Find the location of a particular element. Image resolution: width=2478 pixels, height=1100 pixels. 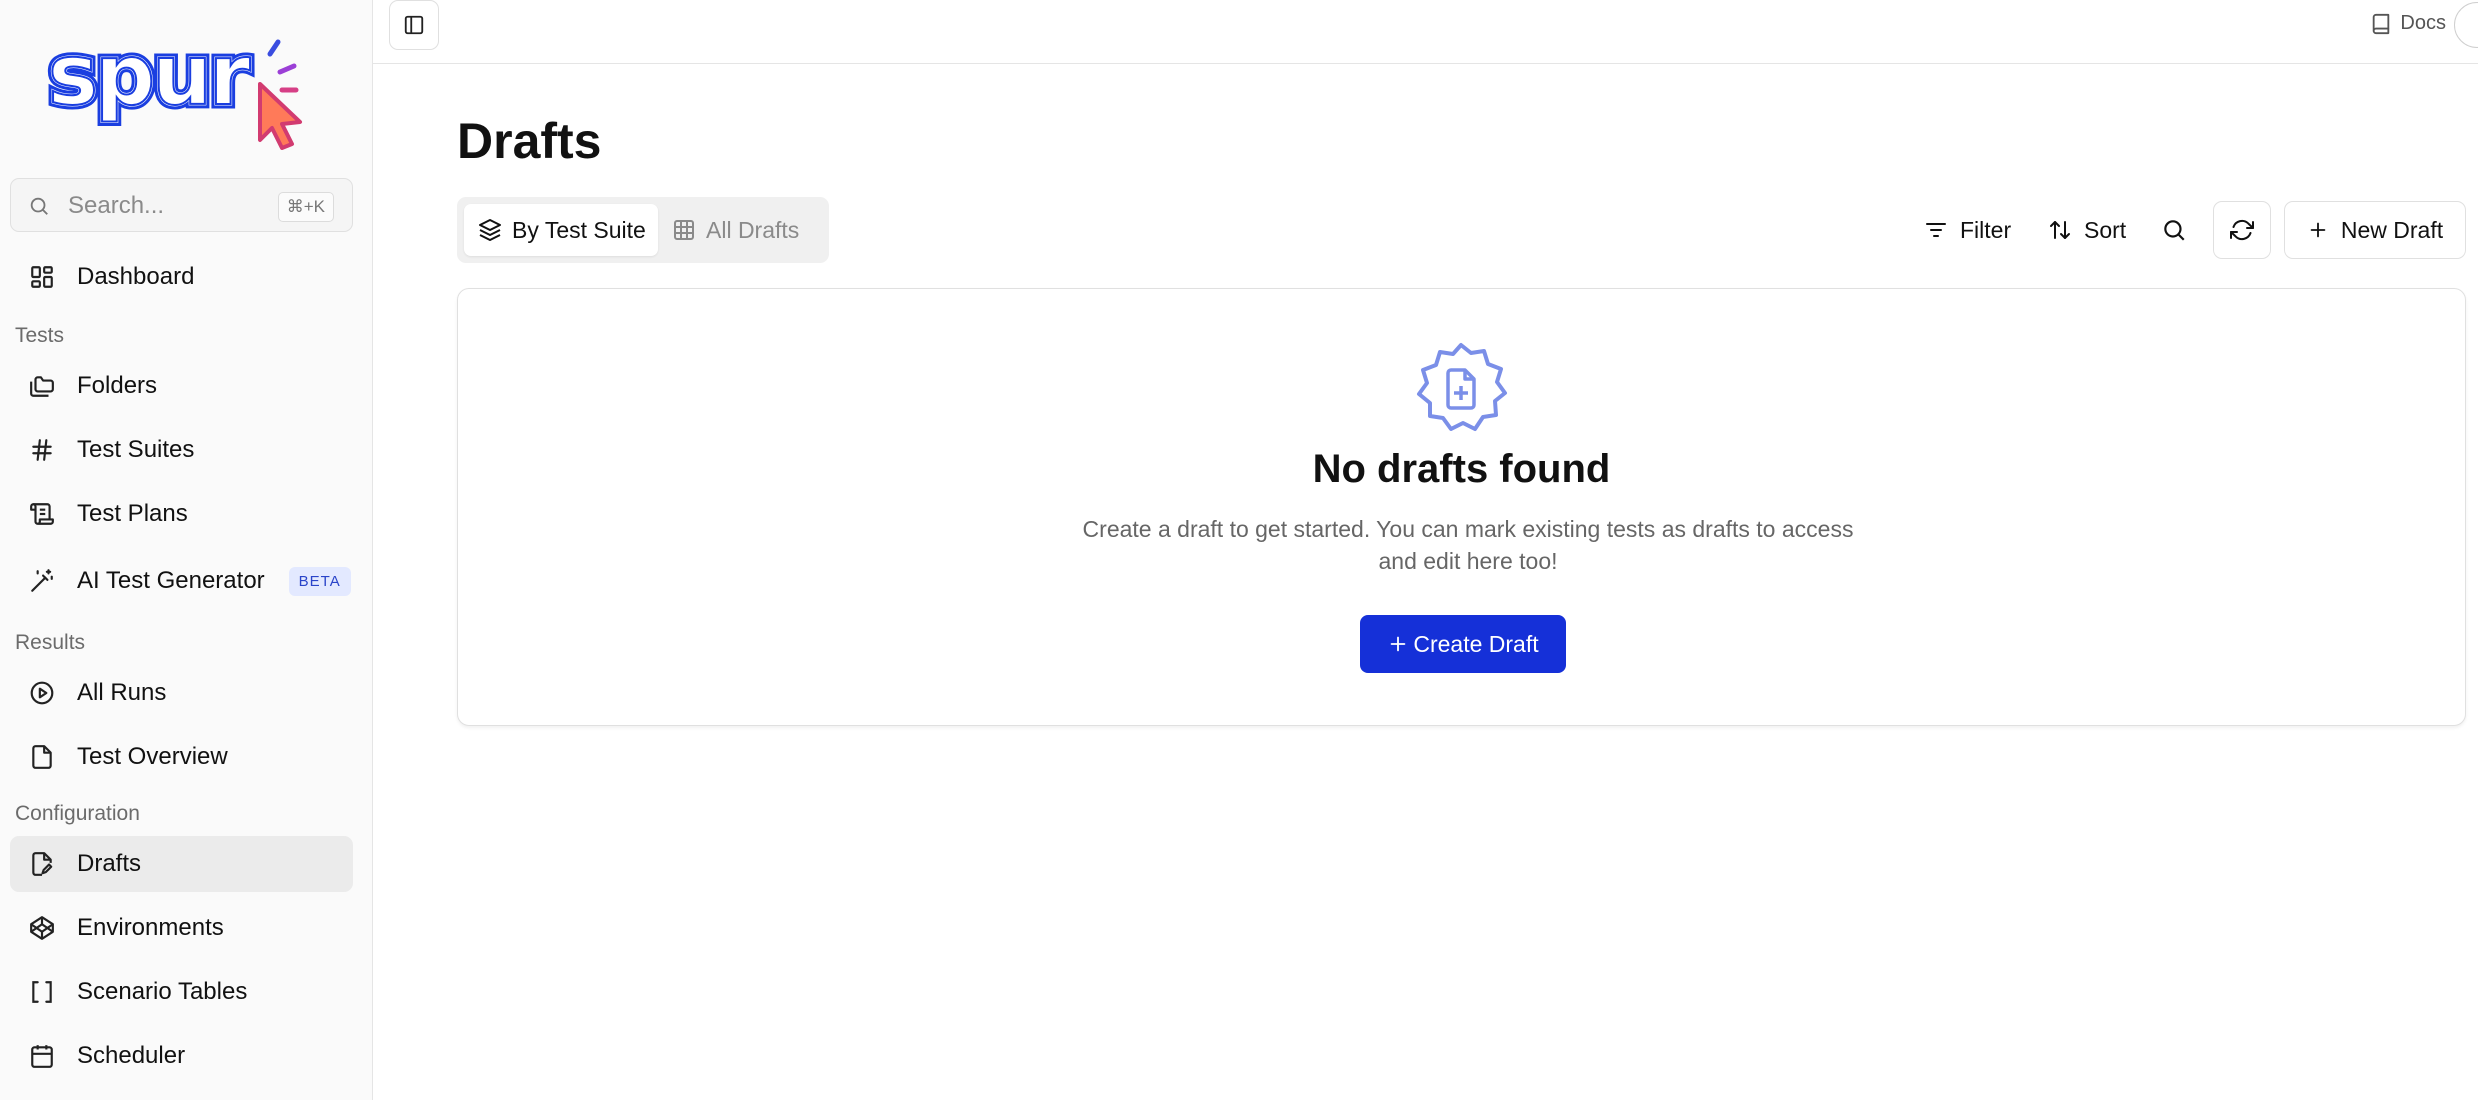

section-heading-configuration: Configuration is located at coordinates (77, 813).